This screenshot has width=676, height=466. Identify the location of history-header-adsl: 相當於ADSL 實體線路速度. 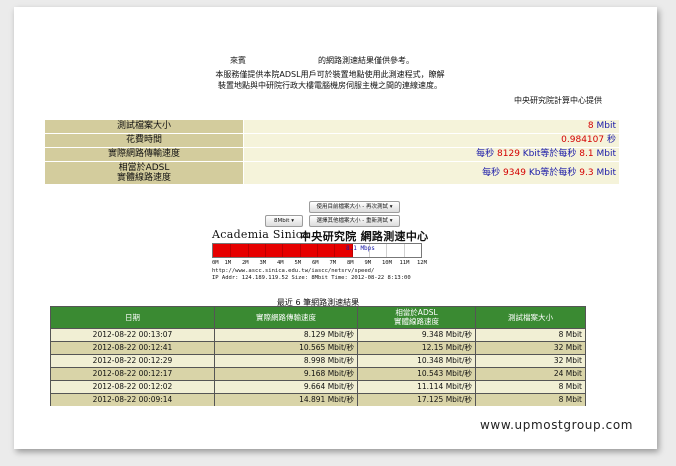
(416, 317).